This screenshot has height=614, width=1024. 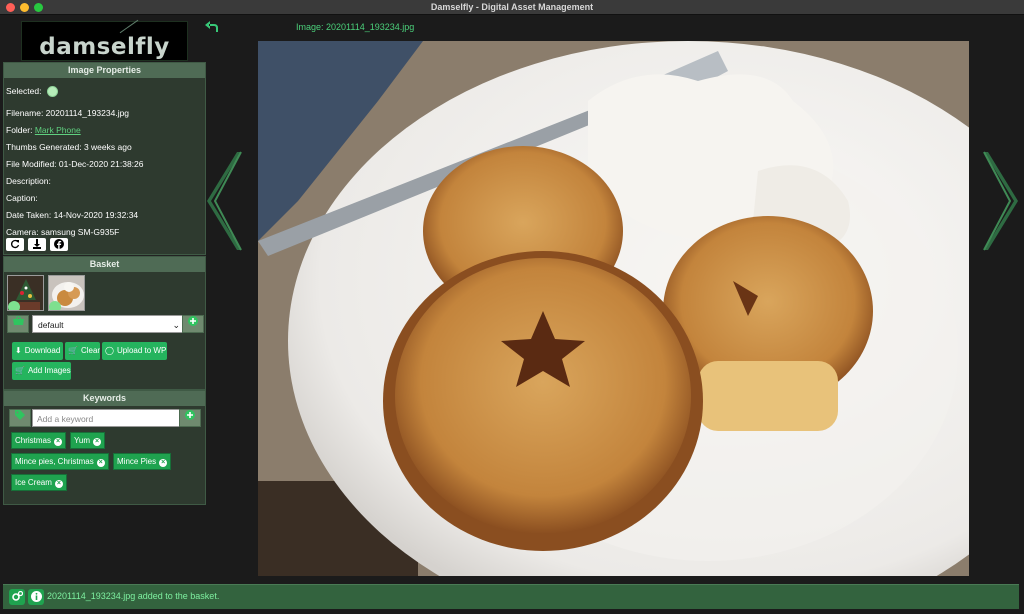 I want to click on thumbs-generated-text: Thumbs Generated: 3 weeks ago, so click(x=69, y=147).